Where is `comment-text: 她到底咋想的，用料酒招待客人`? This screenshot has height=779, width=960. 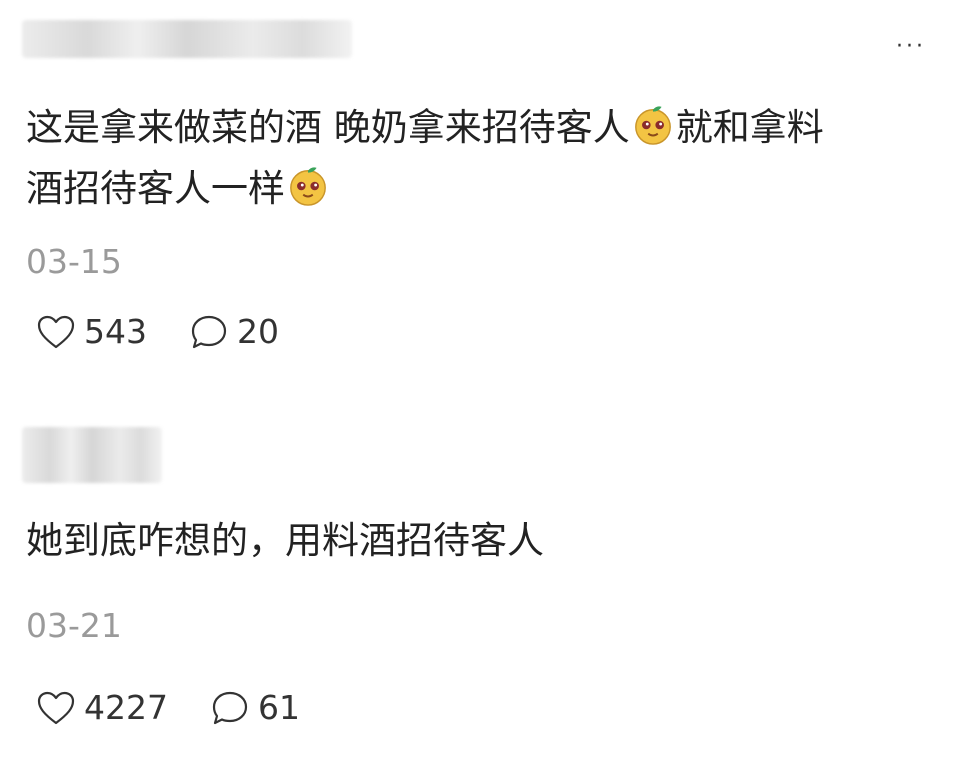 comment-text: 她到底咋想的，用料酒招待客人 is located at coordinates (285, 540).